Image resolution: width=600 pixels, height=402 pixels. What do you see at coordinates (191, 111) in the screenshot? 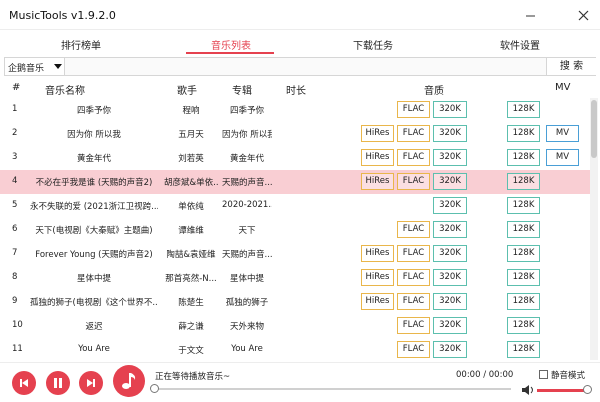
I see `song-artist: 程响` at bounding box center [191, 111].